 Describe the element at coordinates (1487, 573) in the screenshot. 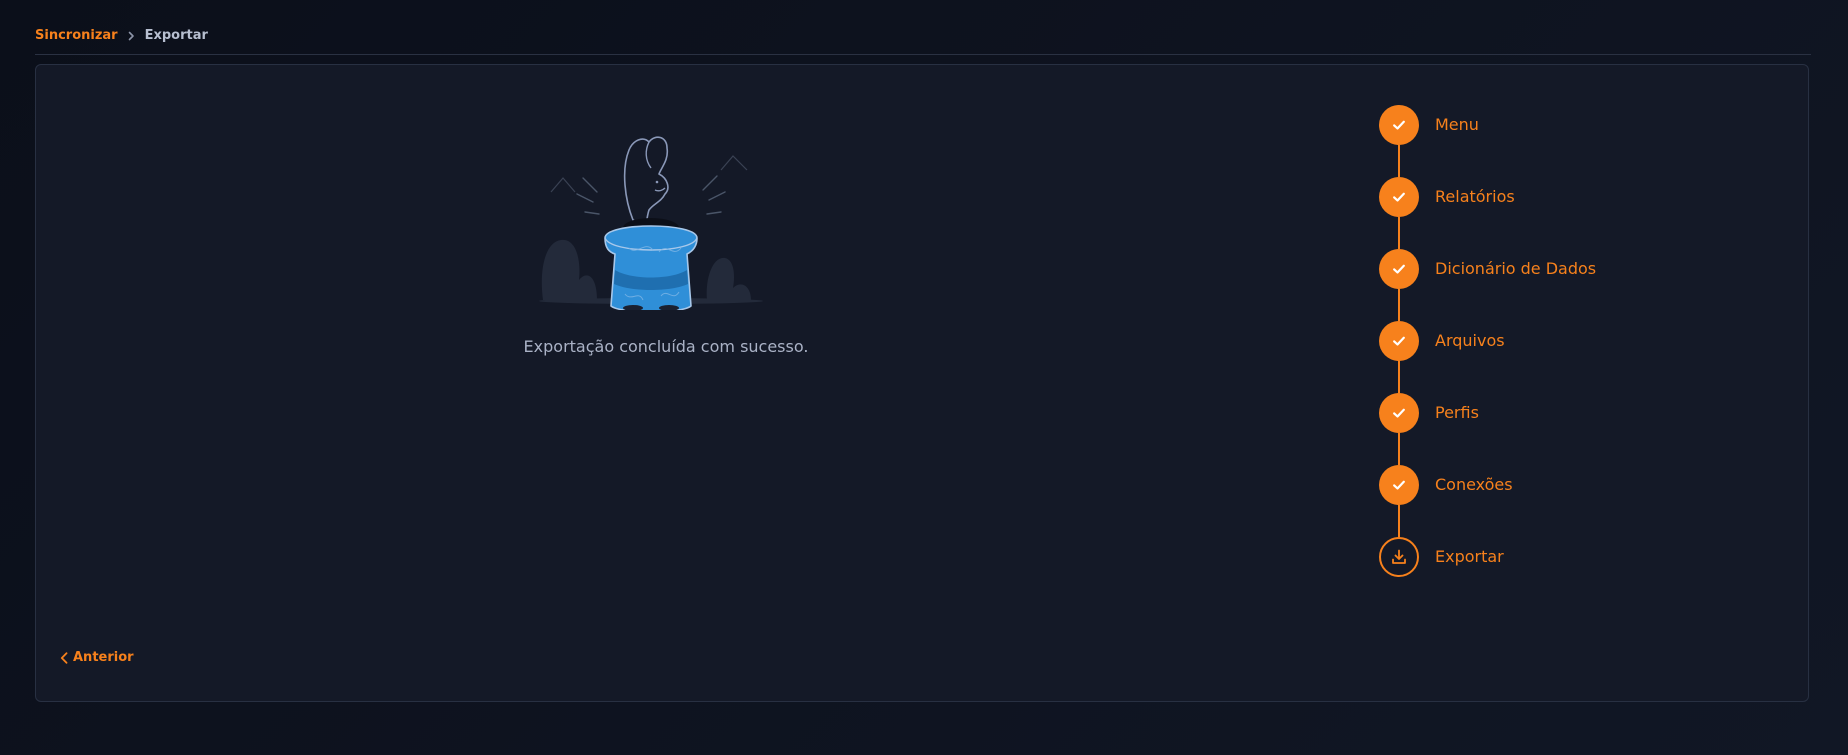

I see `step-exportar: Exportar` at that location.